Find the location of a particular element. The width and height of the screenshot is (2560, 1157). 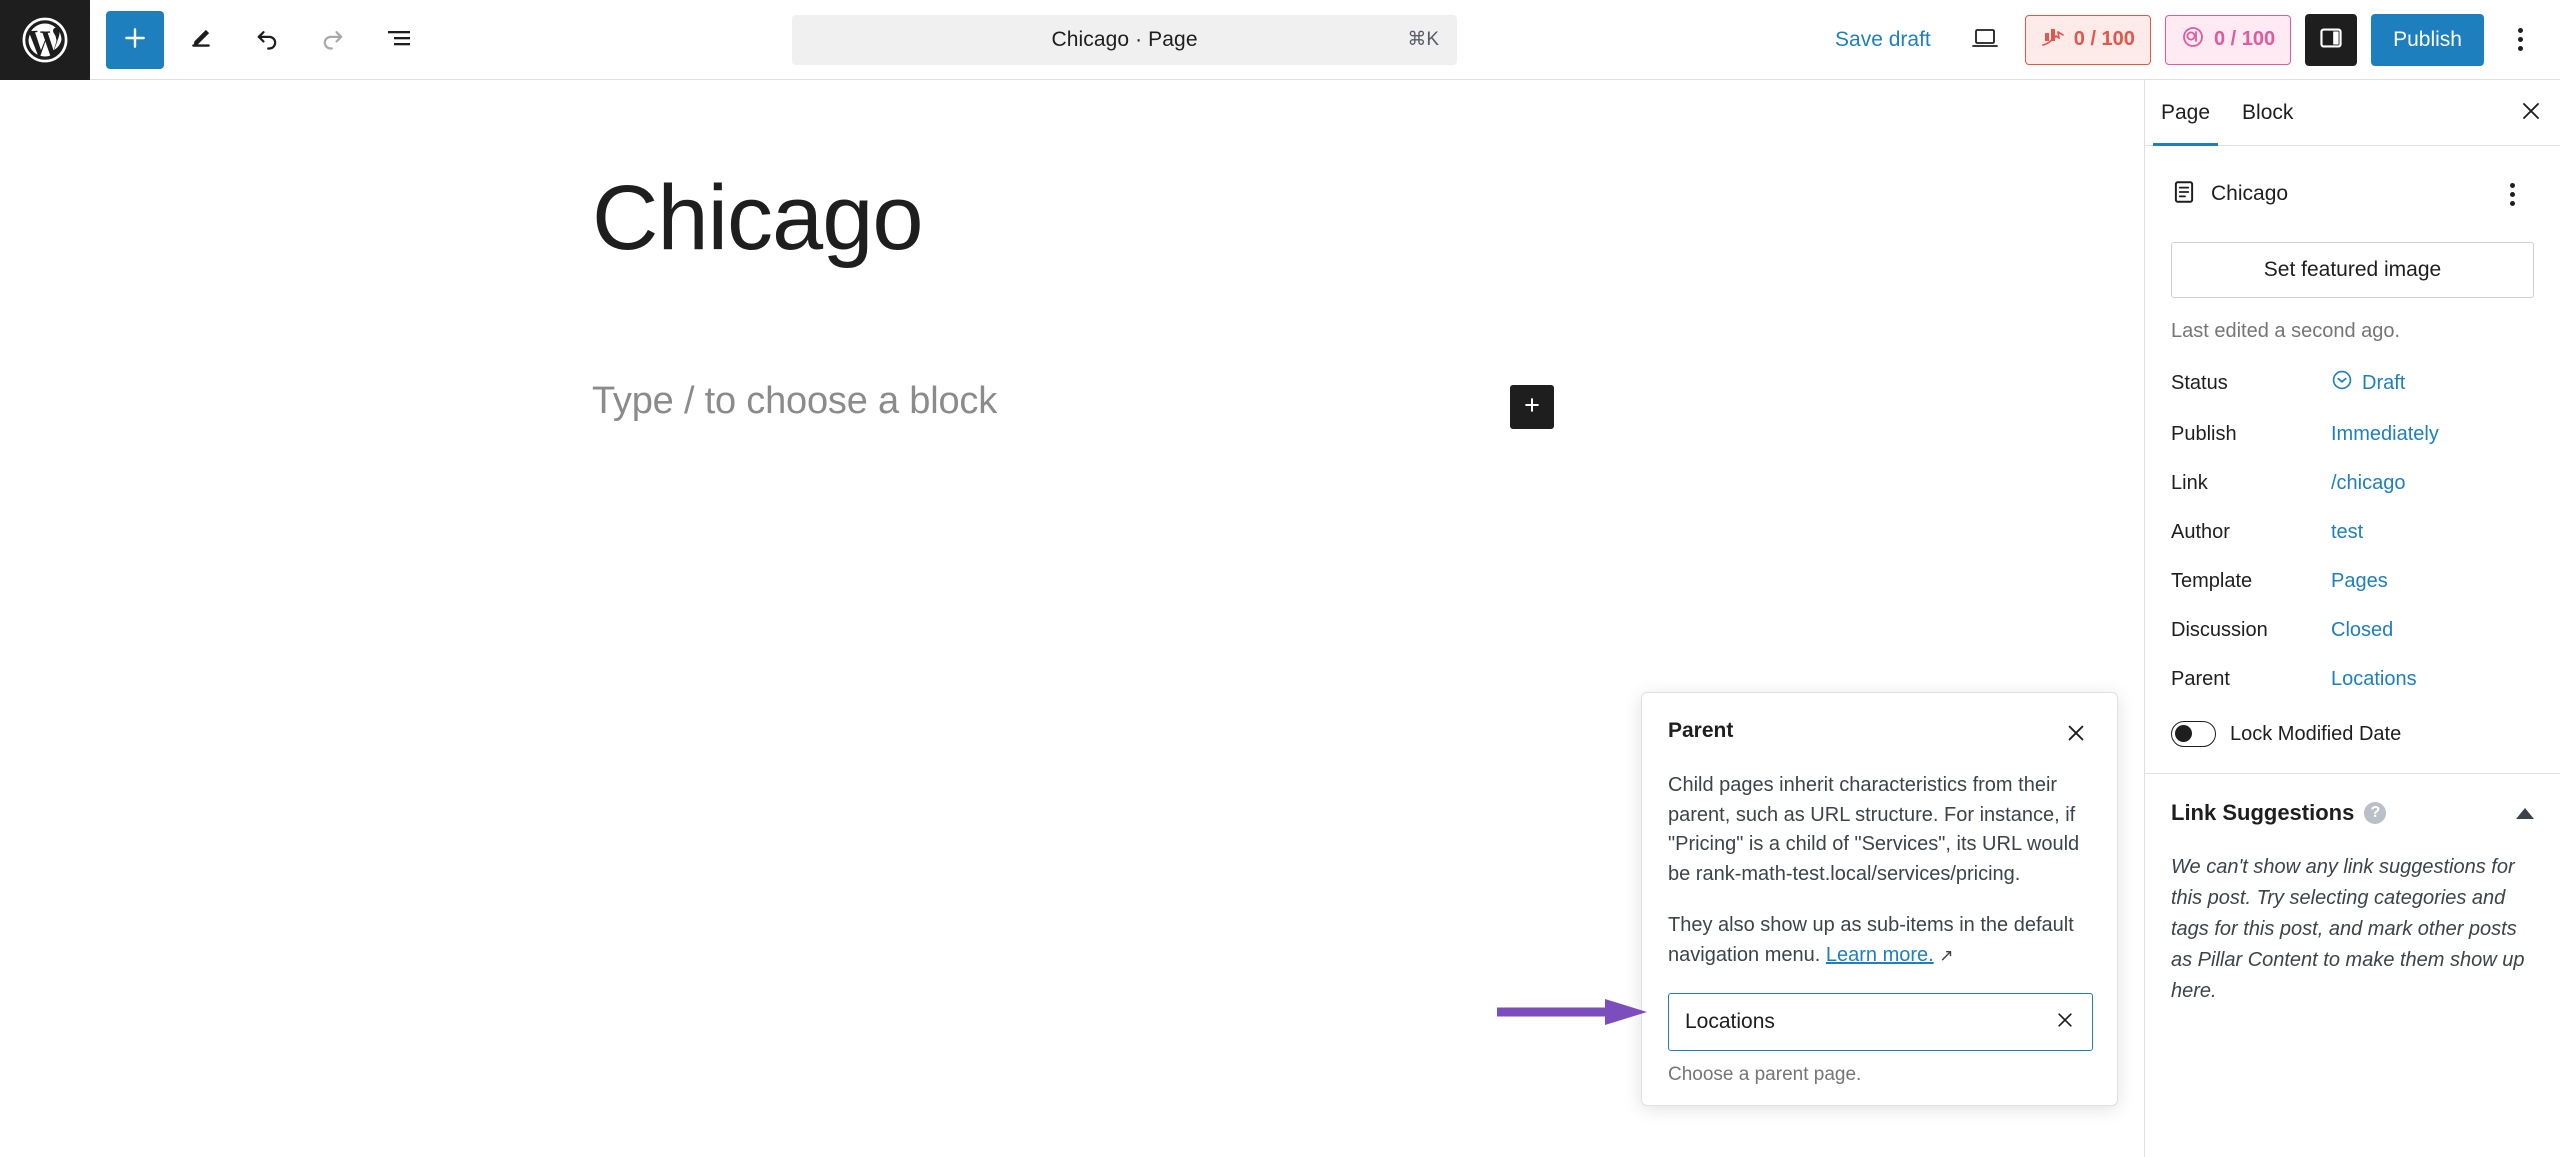

external-link-arrow-icon: ↗ is located at coordinates (1946, 955).